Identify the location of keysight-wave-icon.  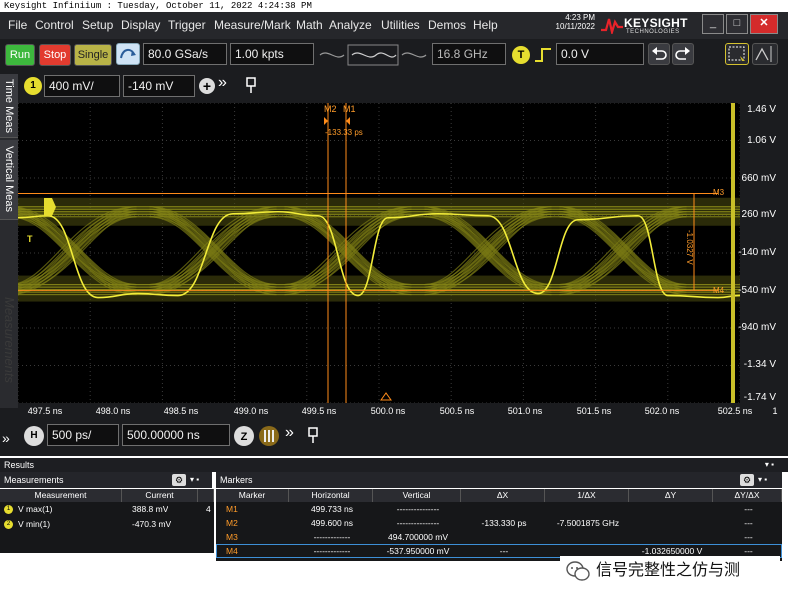
(612, 26).